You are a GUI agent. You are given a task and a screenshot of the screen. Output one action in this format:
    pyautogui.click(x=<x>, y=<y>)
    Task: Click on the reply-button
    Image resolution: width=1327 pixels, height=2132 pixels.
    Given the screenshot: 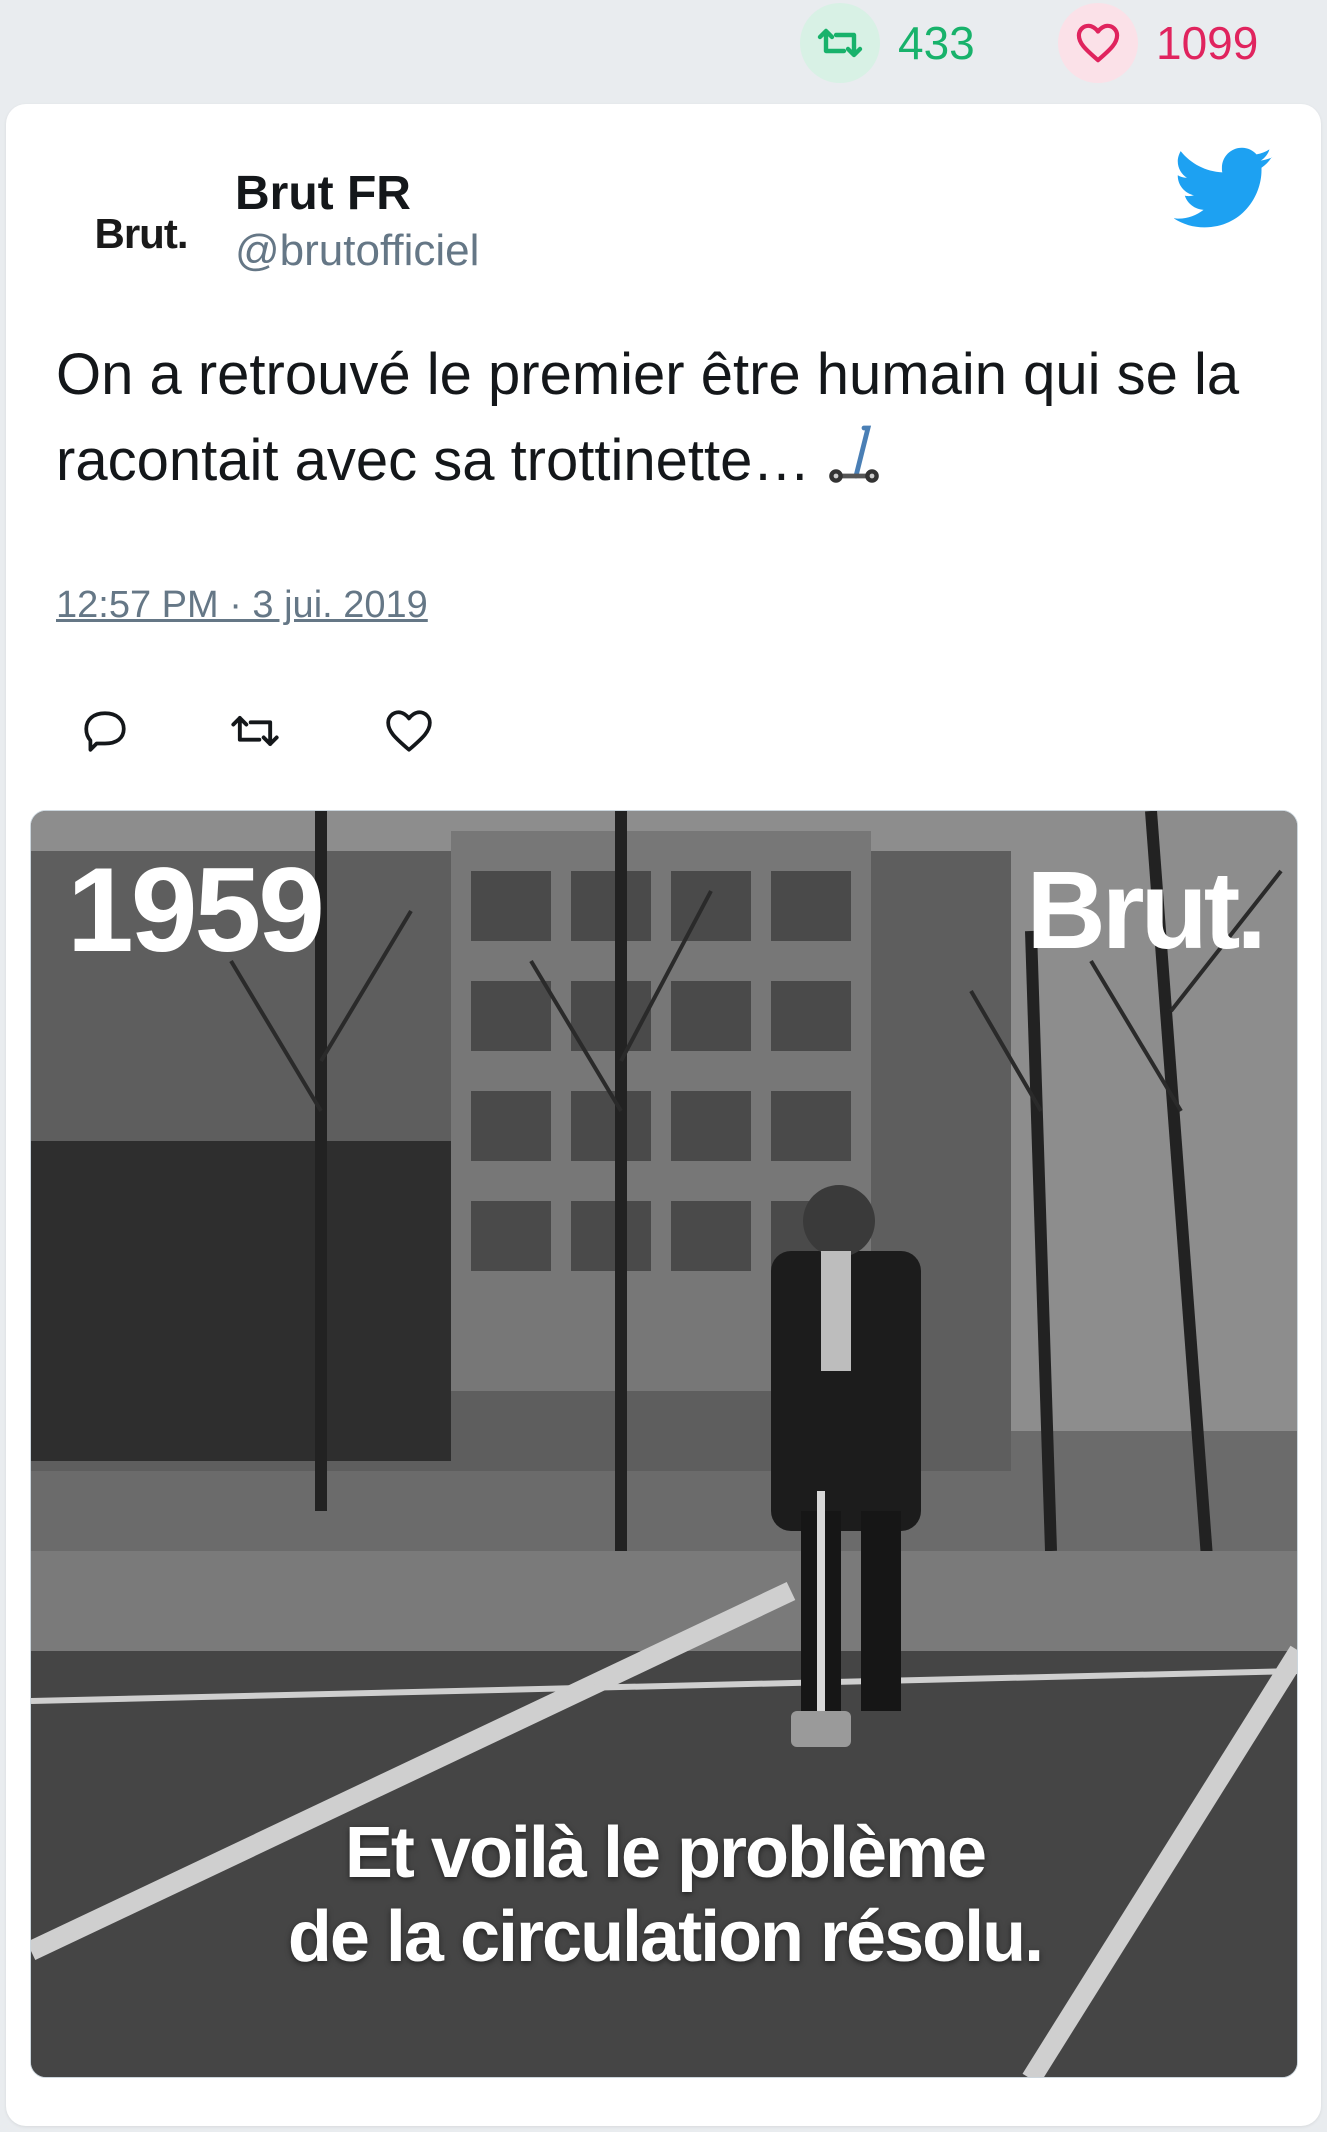 What is the action you would take?
    pyautogui.click(x=105, y=731)
    